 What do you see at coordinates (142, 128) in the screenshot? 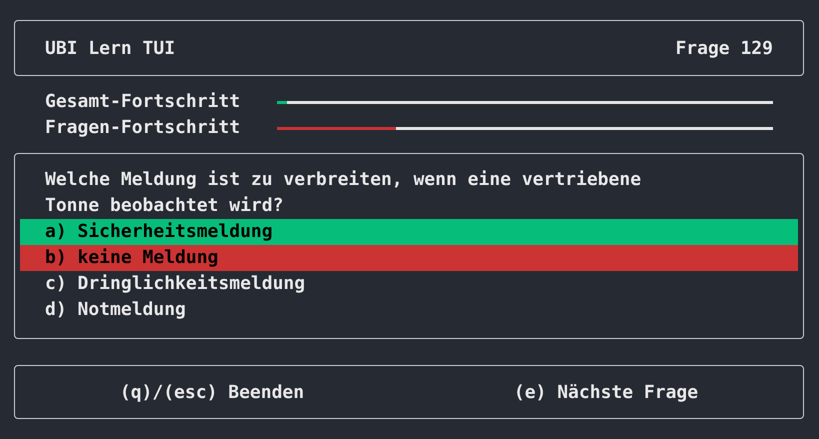
I see `progress-label: Fragen-Fortschritt` at bounding box center [142, 128].